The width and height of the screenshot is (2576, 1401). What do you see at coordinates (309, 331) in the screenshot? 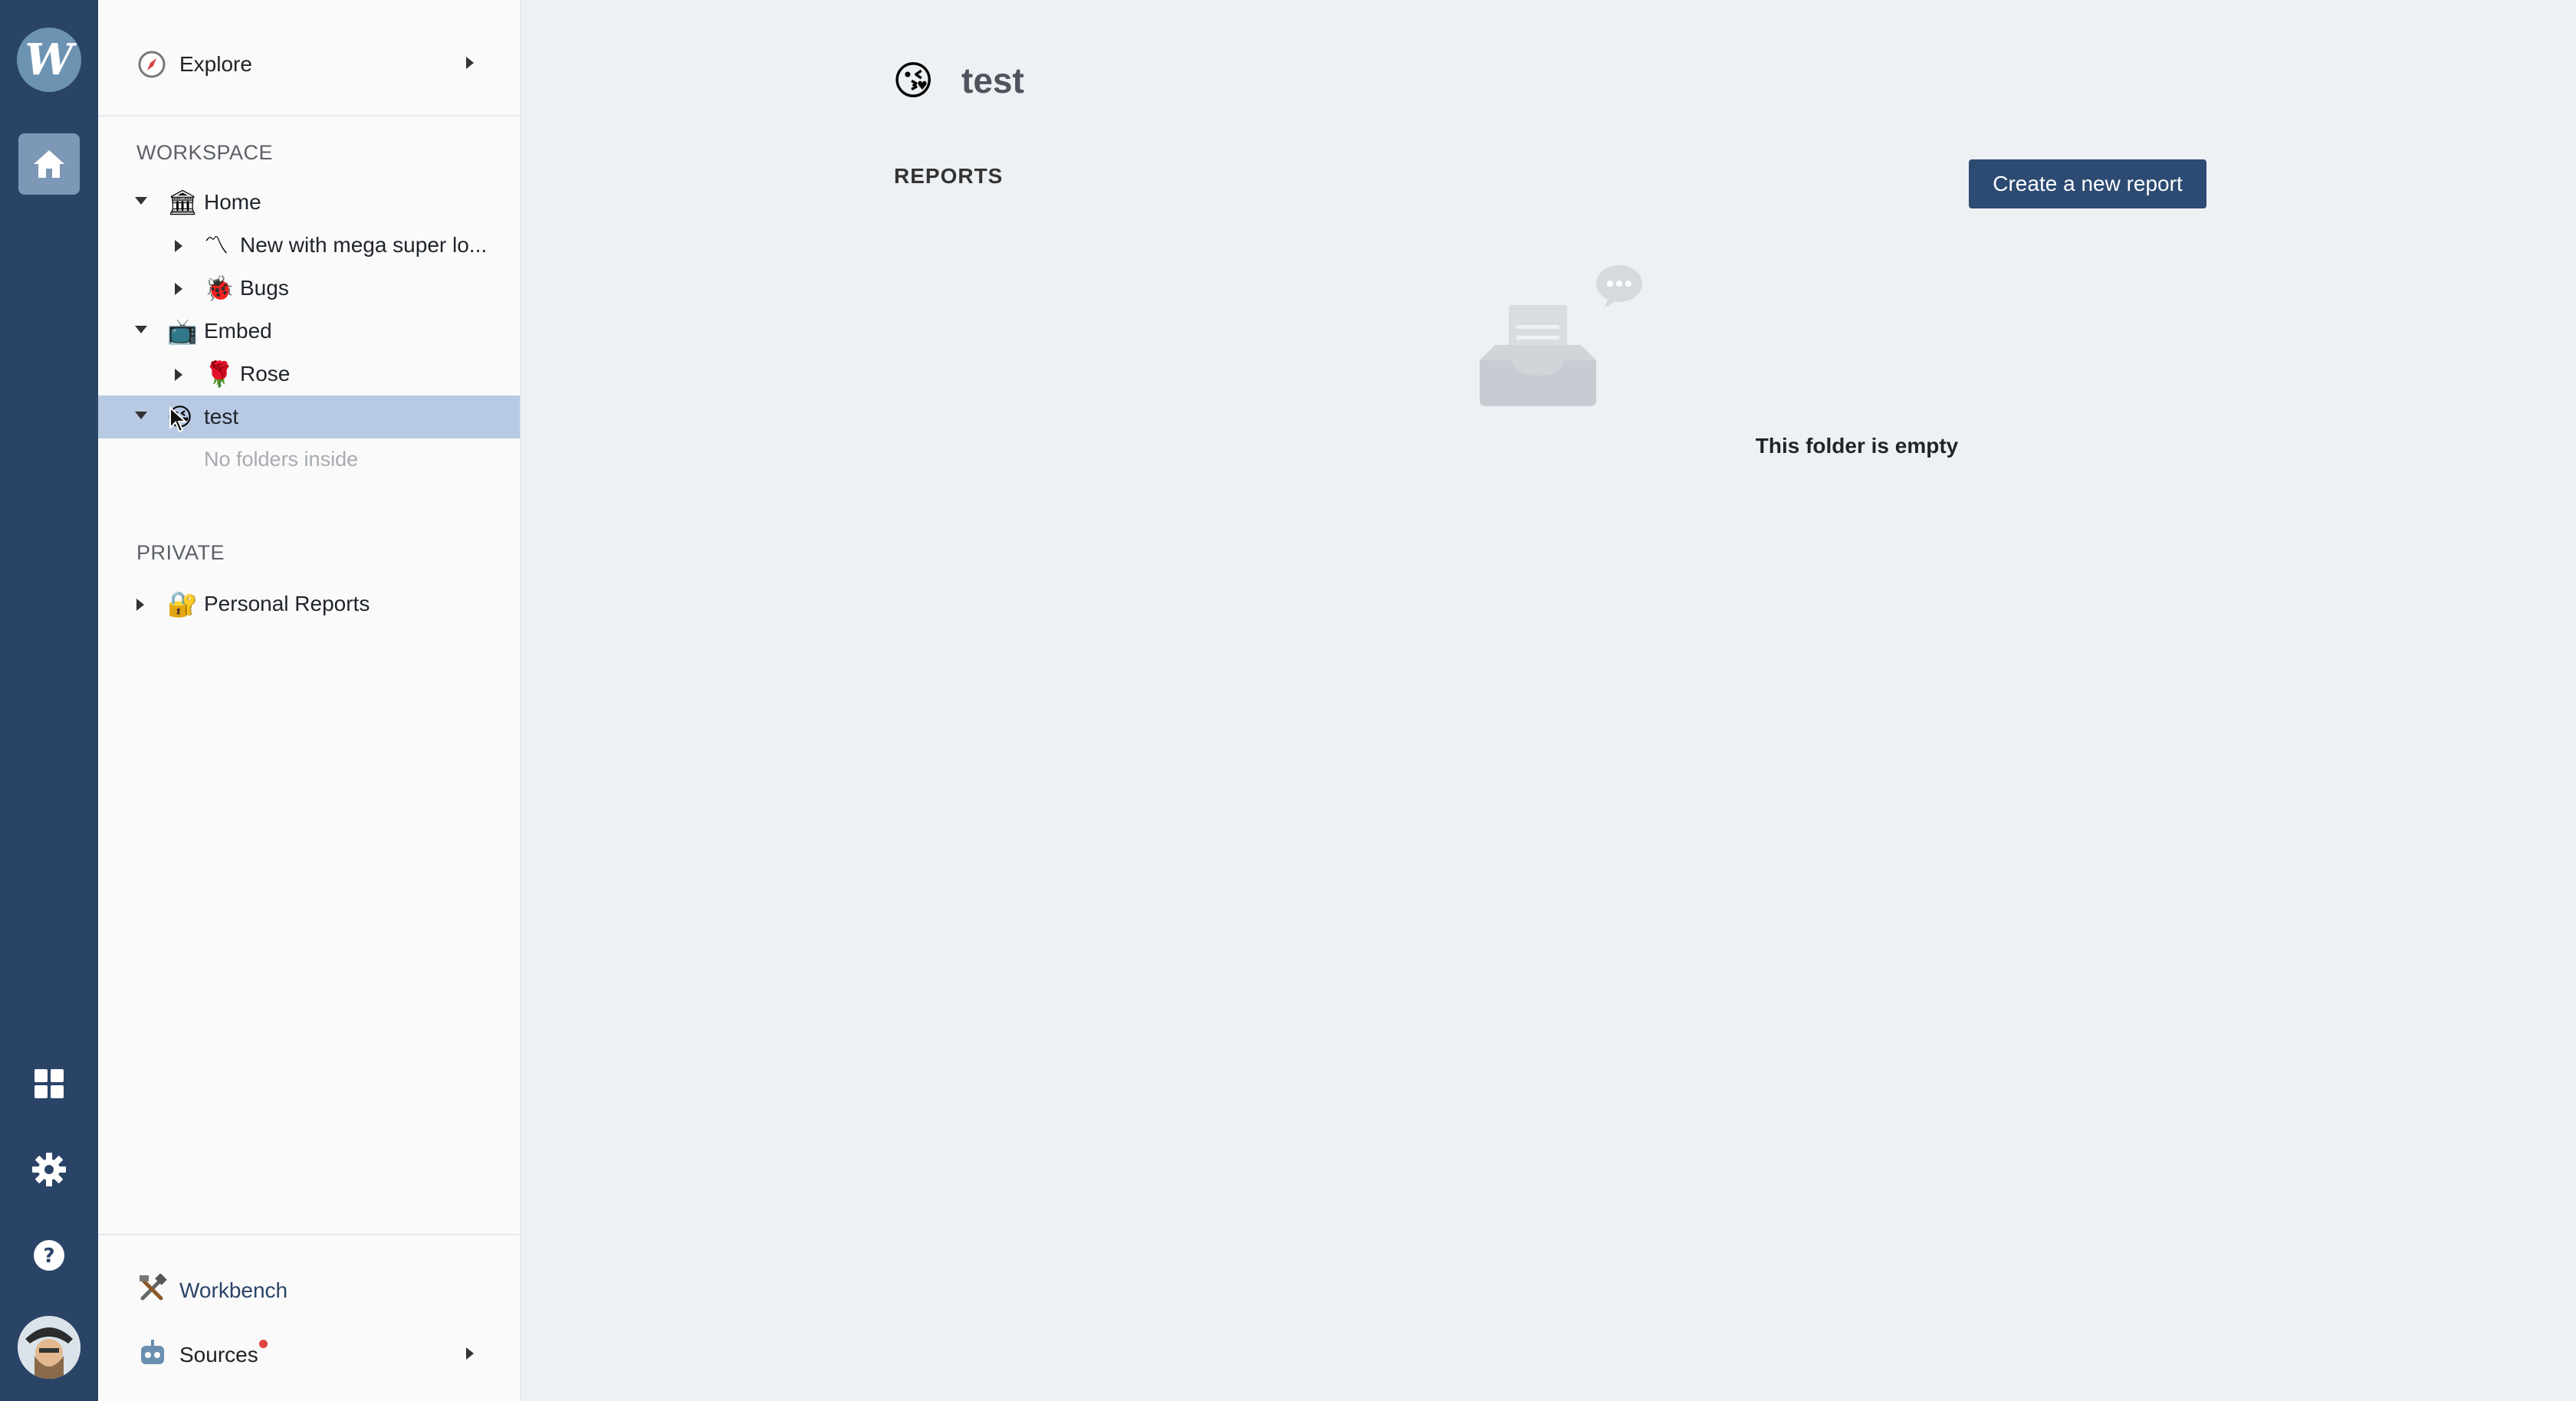
I see `tree-item-embed: 📺 Embed` at bounding box center [309, 331].